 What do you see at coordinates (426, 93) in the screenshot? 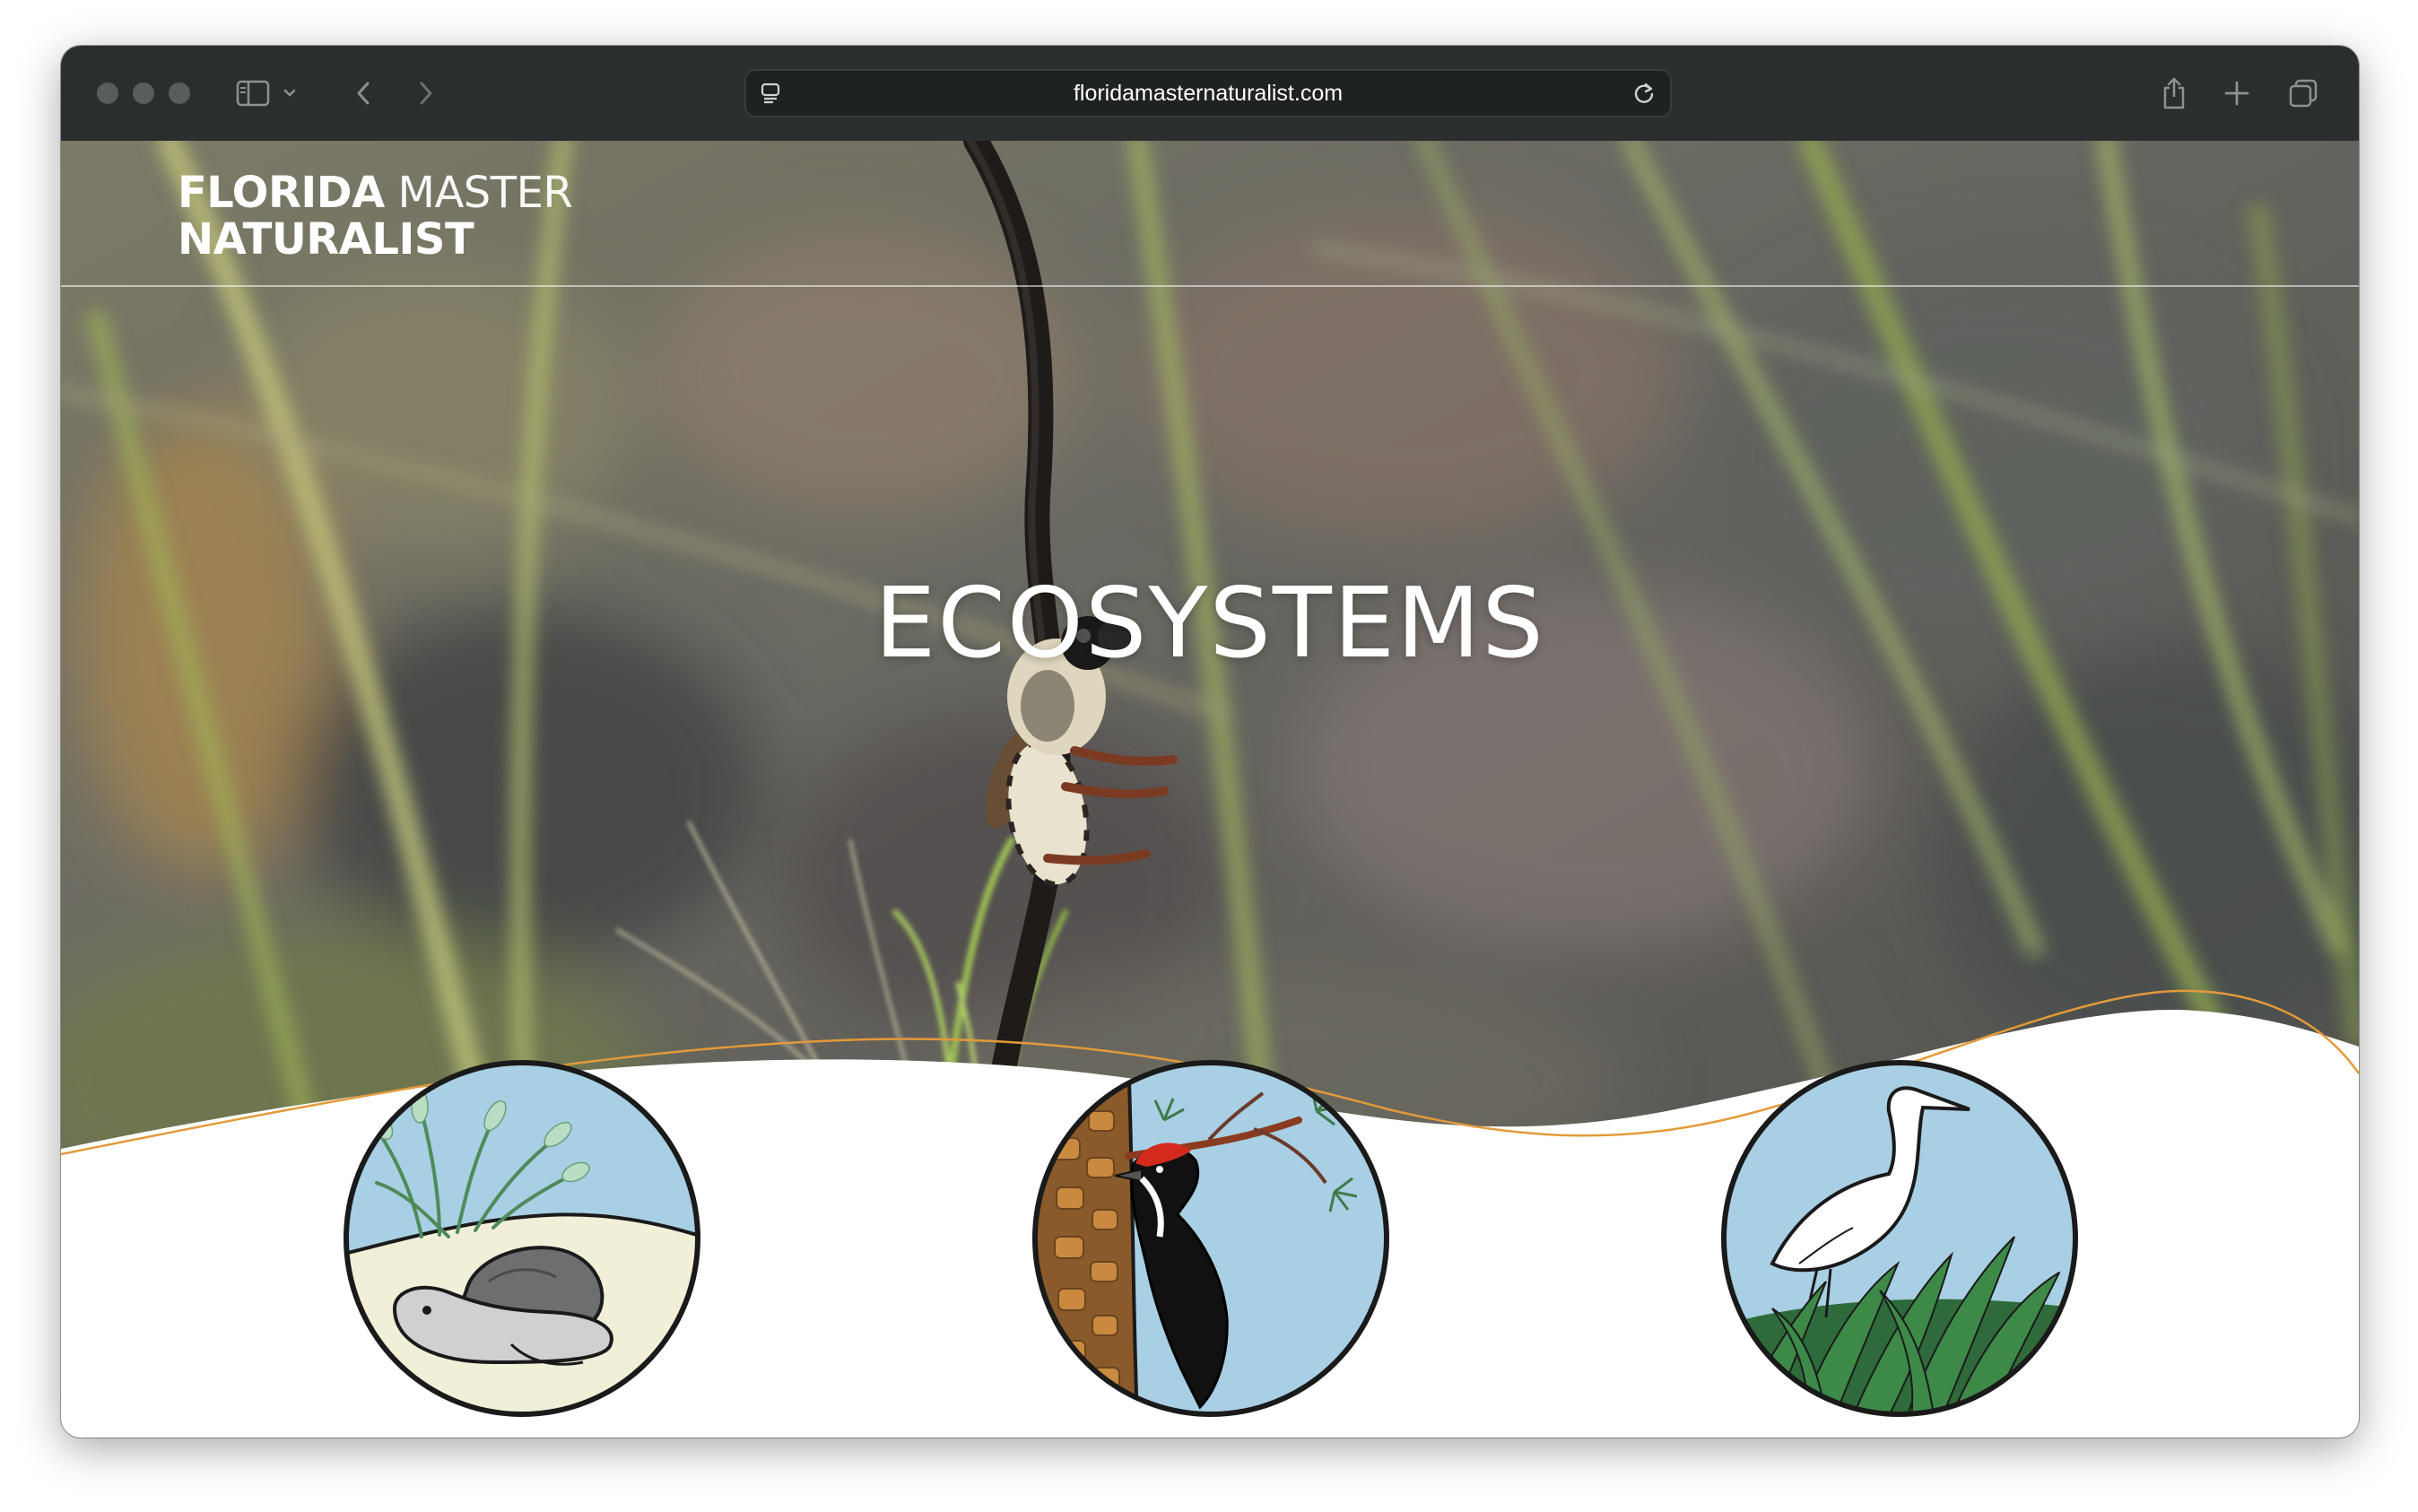
I see `forward-icon` at bounding box center [426, 93].